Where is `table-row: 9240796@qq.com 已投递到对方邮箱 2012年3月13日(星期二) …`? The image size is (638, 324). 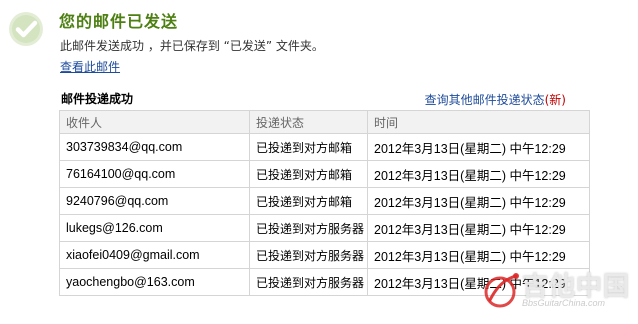 table-row: 9240796@qq.com 已投递到对方邮箱 2012年3月13日(星期二) … is located at coordinates (324, 201).